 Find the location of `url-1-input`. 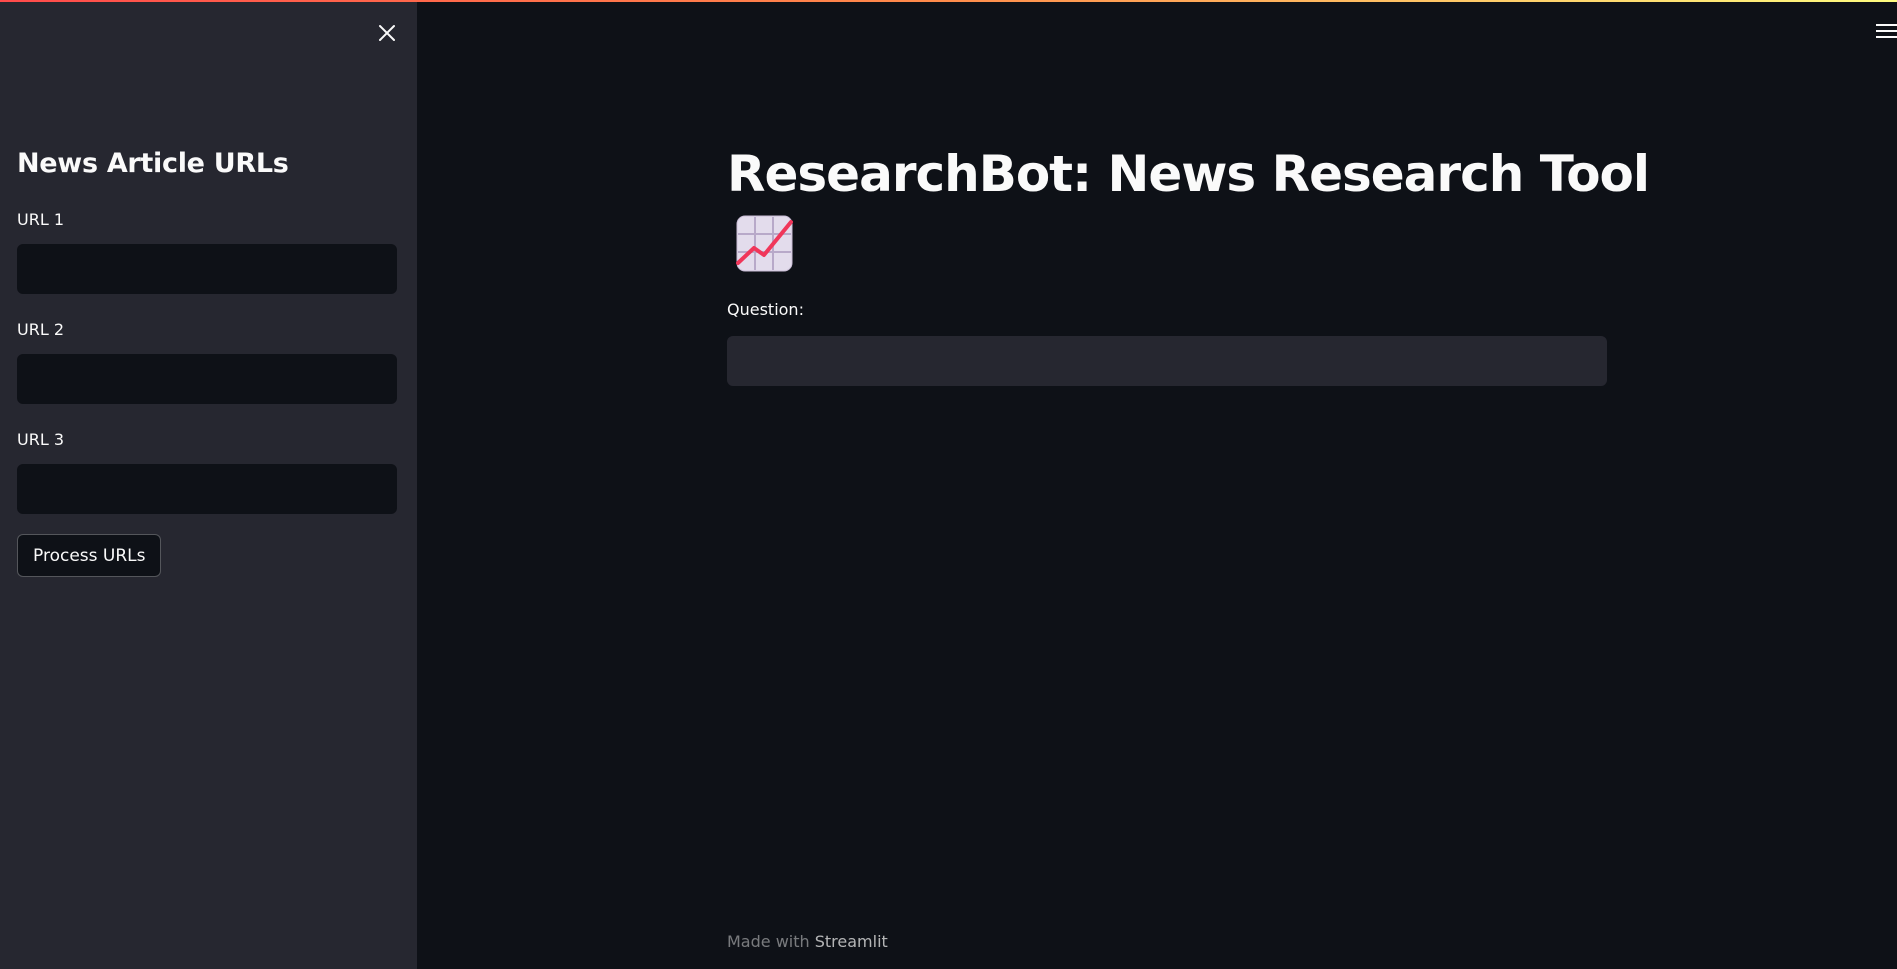

url-1-input is located at coordinates (207, 269).